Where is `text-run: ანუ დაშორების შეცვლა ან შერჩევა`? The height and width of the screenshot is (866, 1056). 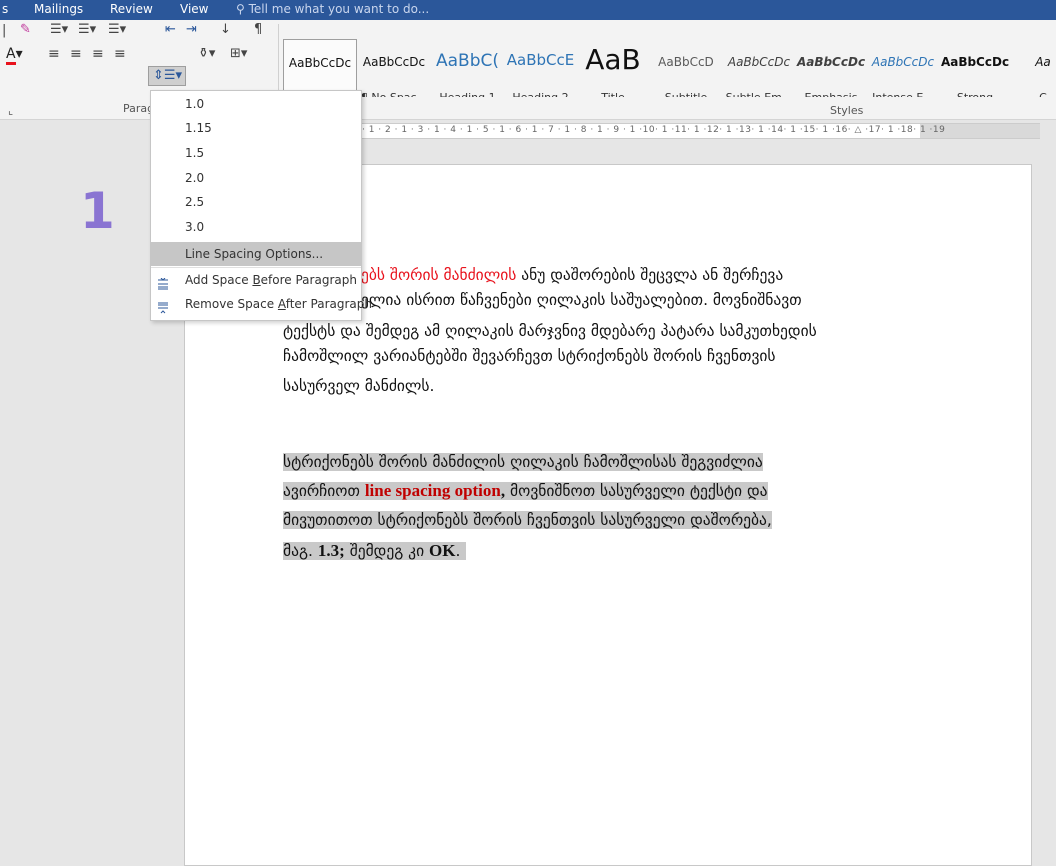
text-run: ანუ დაშორების შეცვლა ან შერჩევა is located at coordinates (650, 275).